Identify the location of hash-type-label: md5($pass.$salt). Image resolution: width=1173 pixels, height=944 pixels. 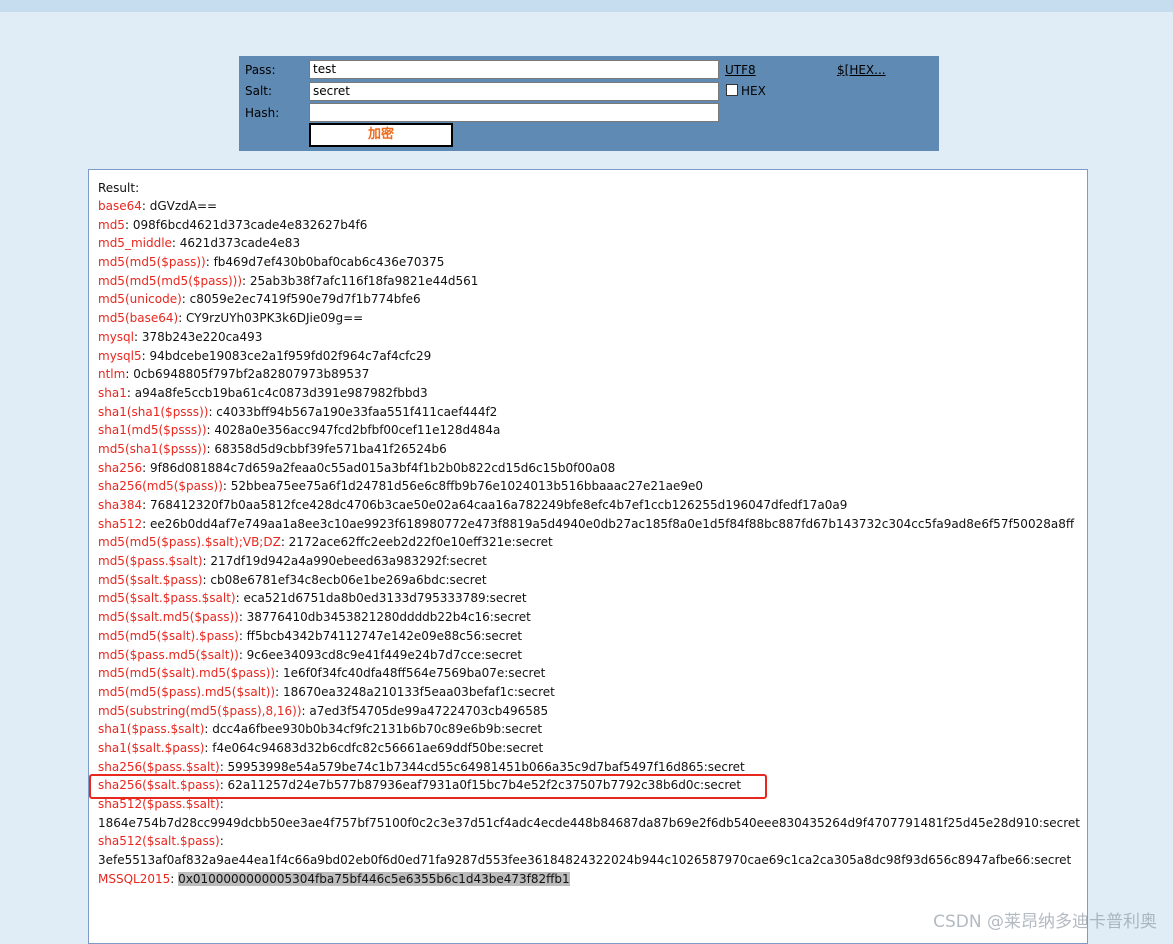
(150, 561).